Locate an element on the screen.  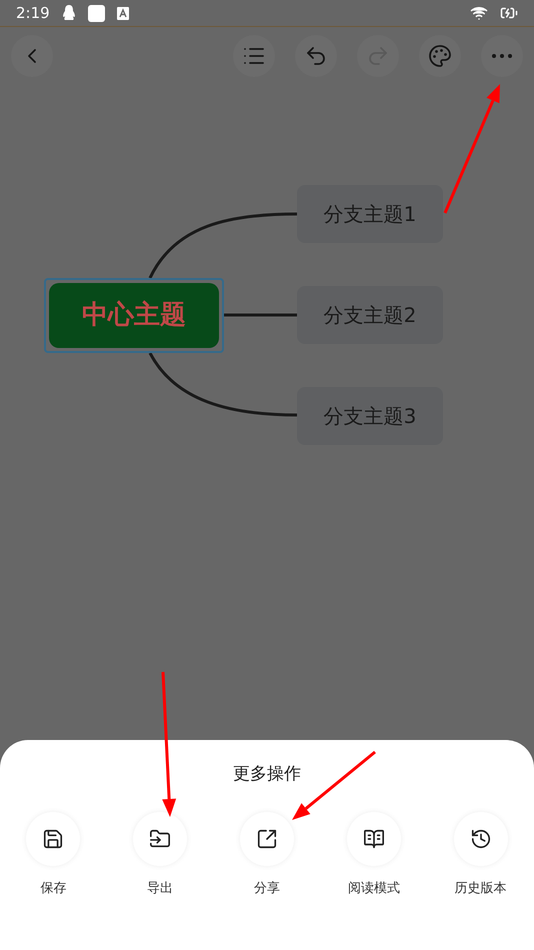
history-icon is located at coordinates (481, 839).